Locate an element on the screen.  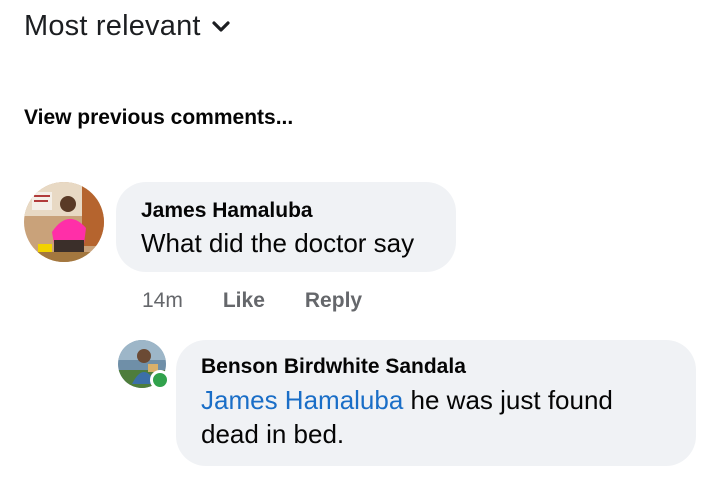
avatar-james-hamaluba is located at coordinates (64, 222).